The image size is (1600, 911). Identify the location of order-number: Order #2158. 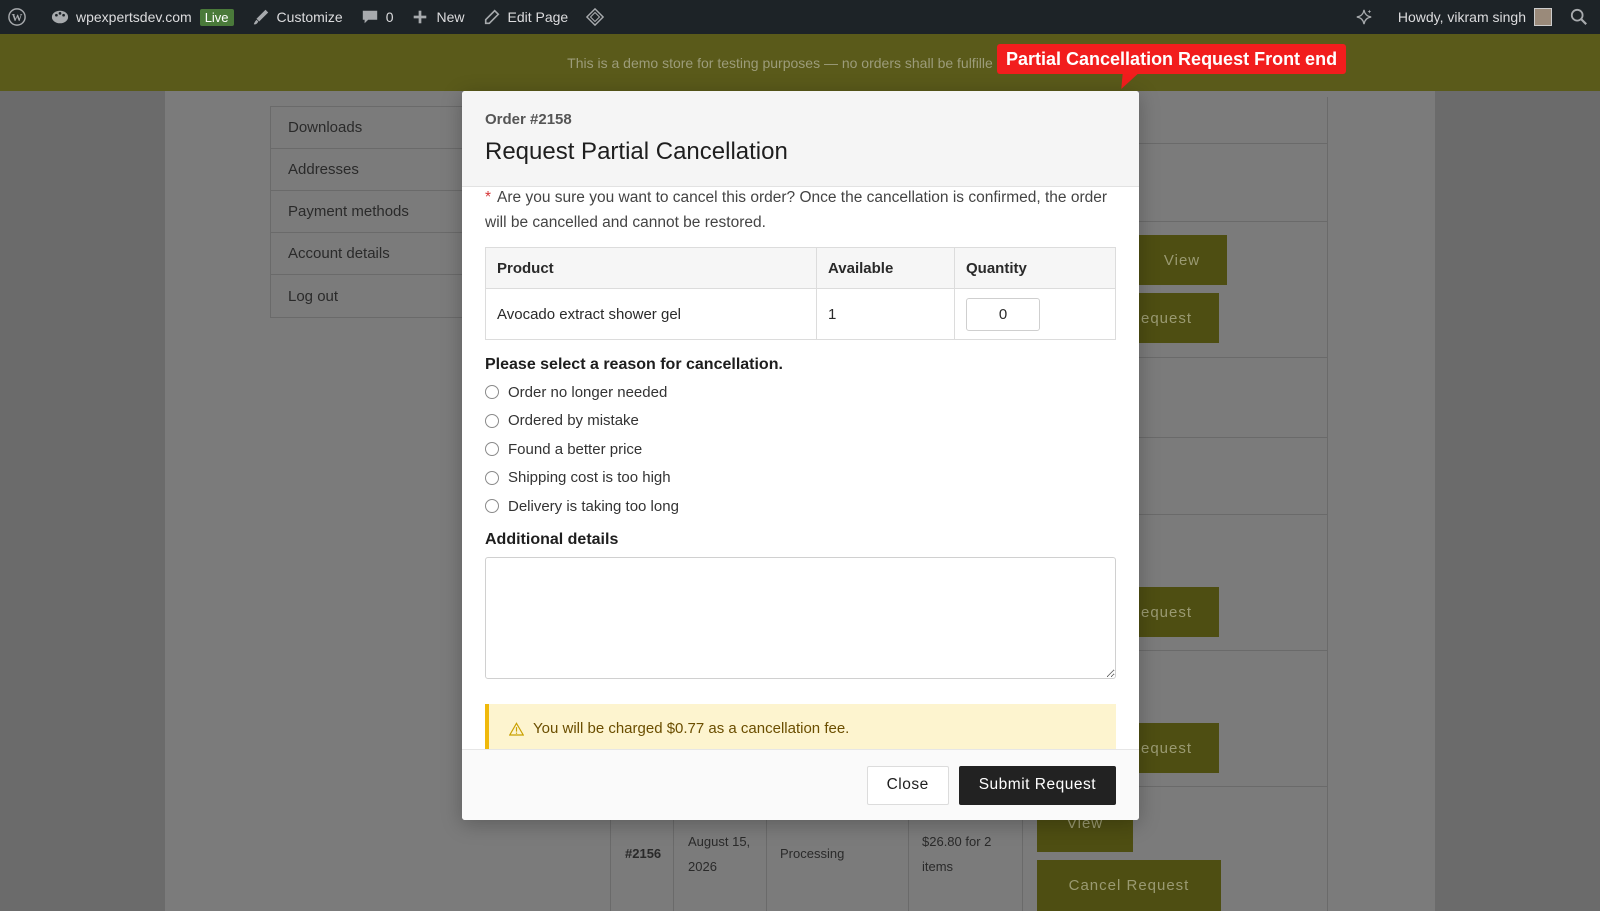
(528, 119).